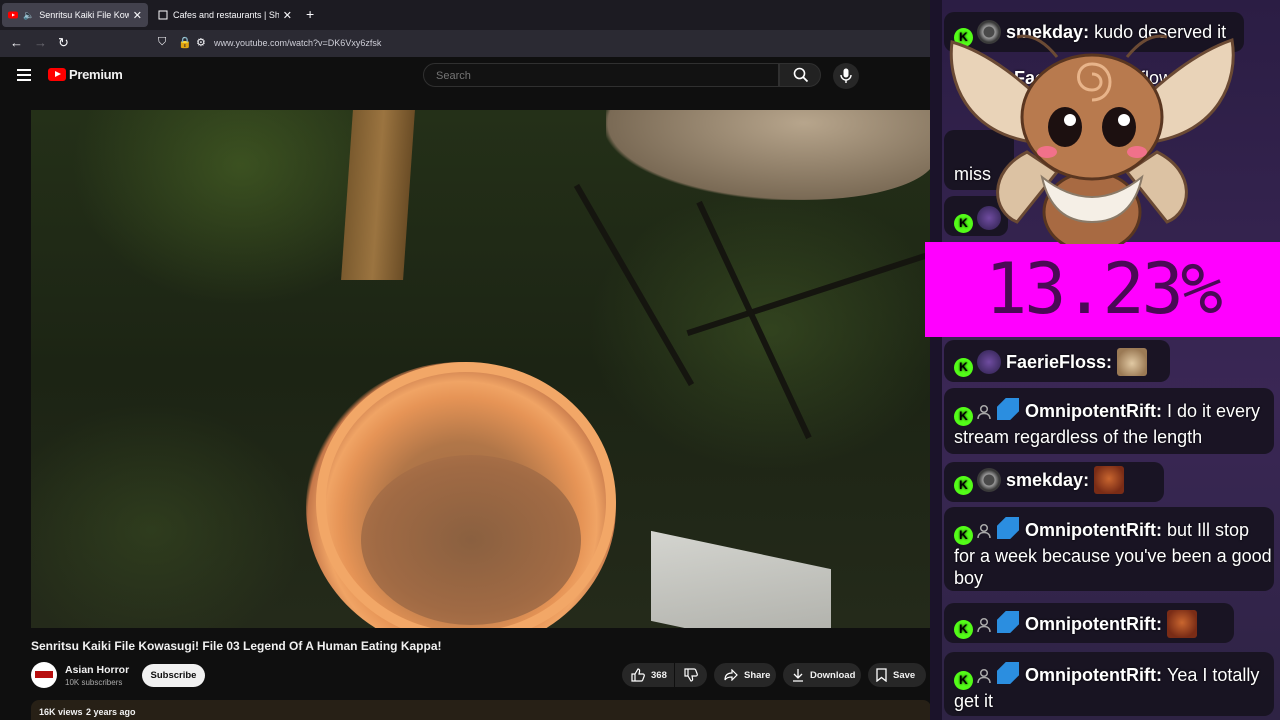 The width and height of the screenshot is (1280, 720). What do you see at coordinates (173, 675) in the screenshot?
I see `subscribe-button: Subscribe` at bounding box center [173, 675].